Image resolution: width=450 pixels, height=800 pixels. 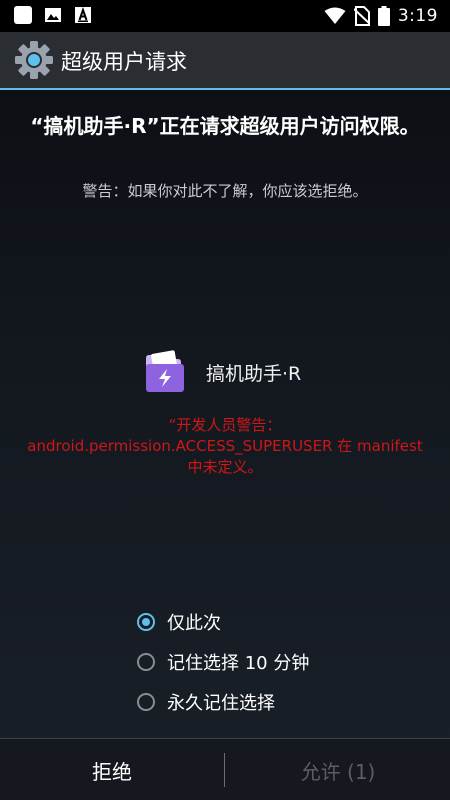 What do you see at coordinates (225, 191) in the screenshot?
I see `request-warning: 警告：如果你对此不了解，你应该选拒绝。` at bounding box center [225, 191].